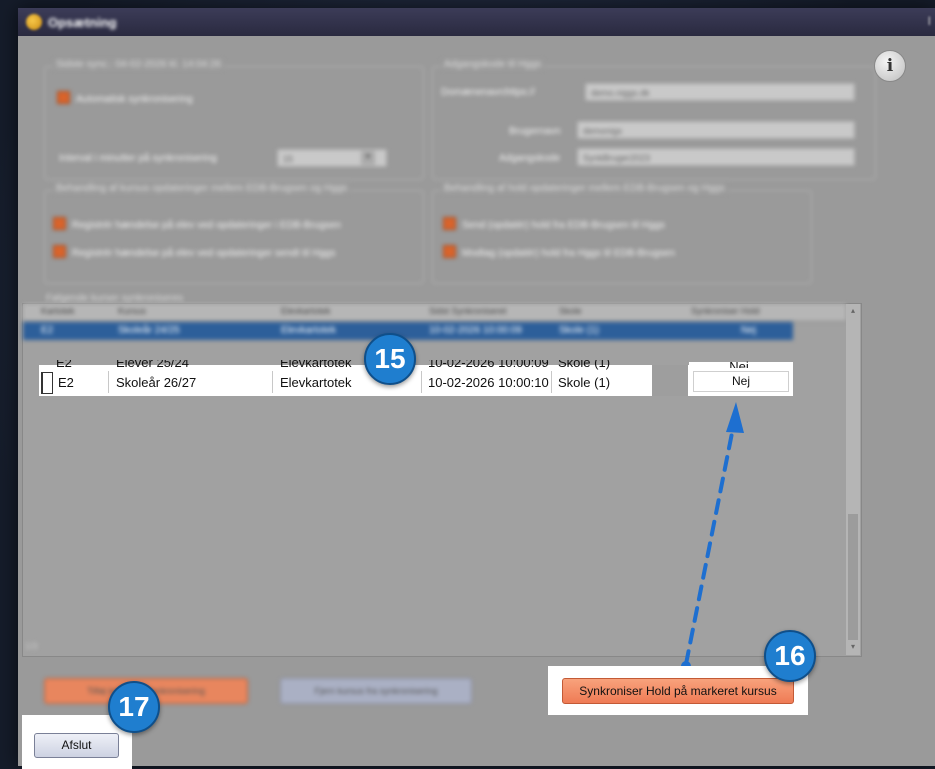  I want to click on sync-hold-button: Synkroniser Hold på markeret kursus, so click(678, 691).